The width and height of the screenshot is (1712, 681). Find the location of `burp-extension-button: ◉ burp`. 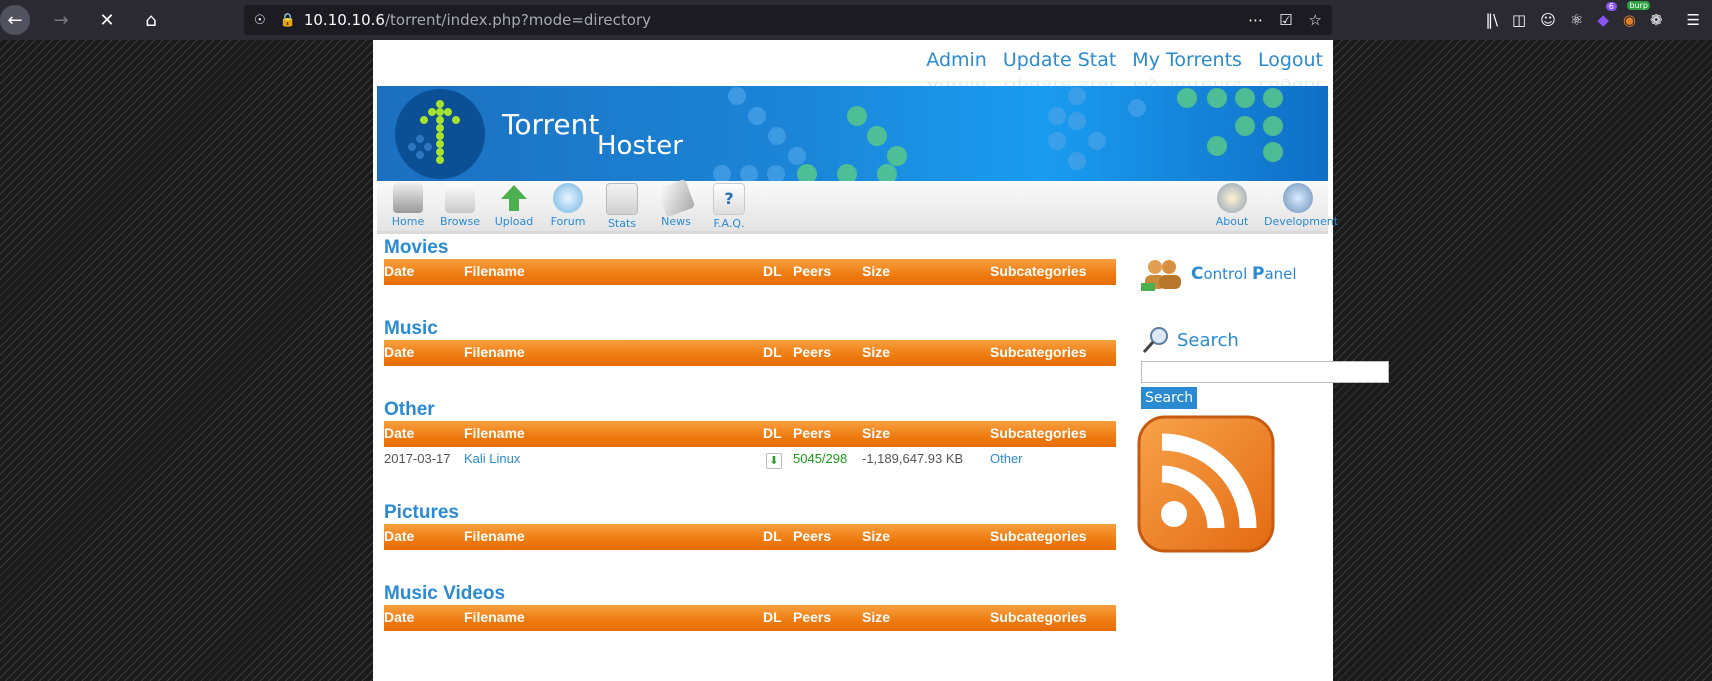

burp-extension-button: ◉ burp is located at coordinates (1636, 15).